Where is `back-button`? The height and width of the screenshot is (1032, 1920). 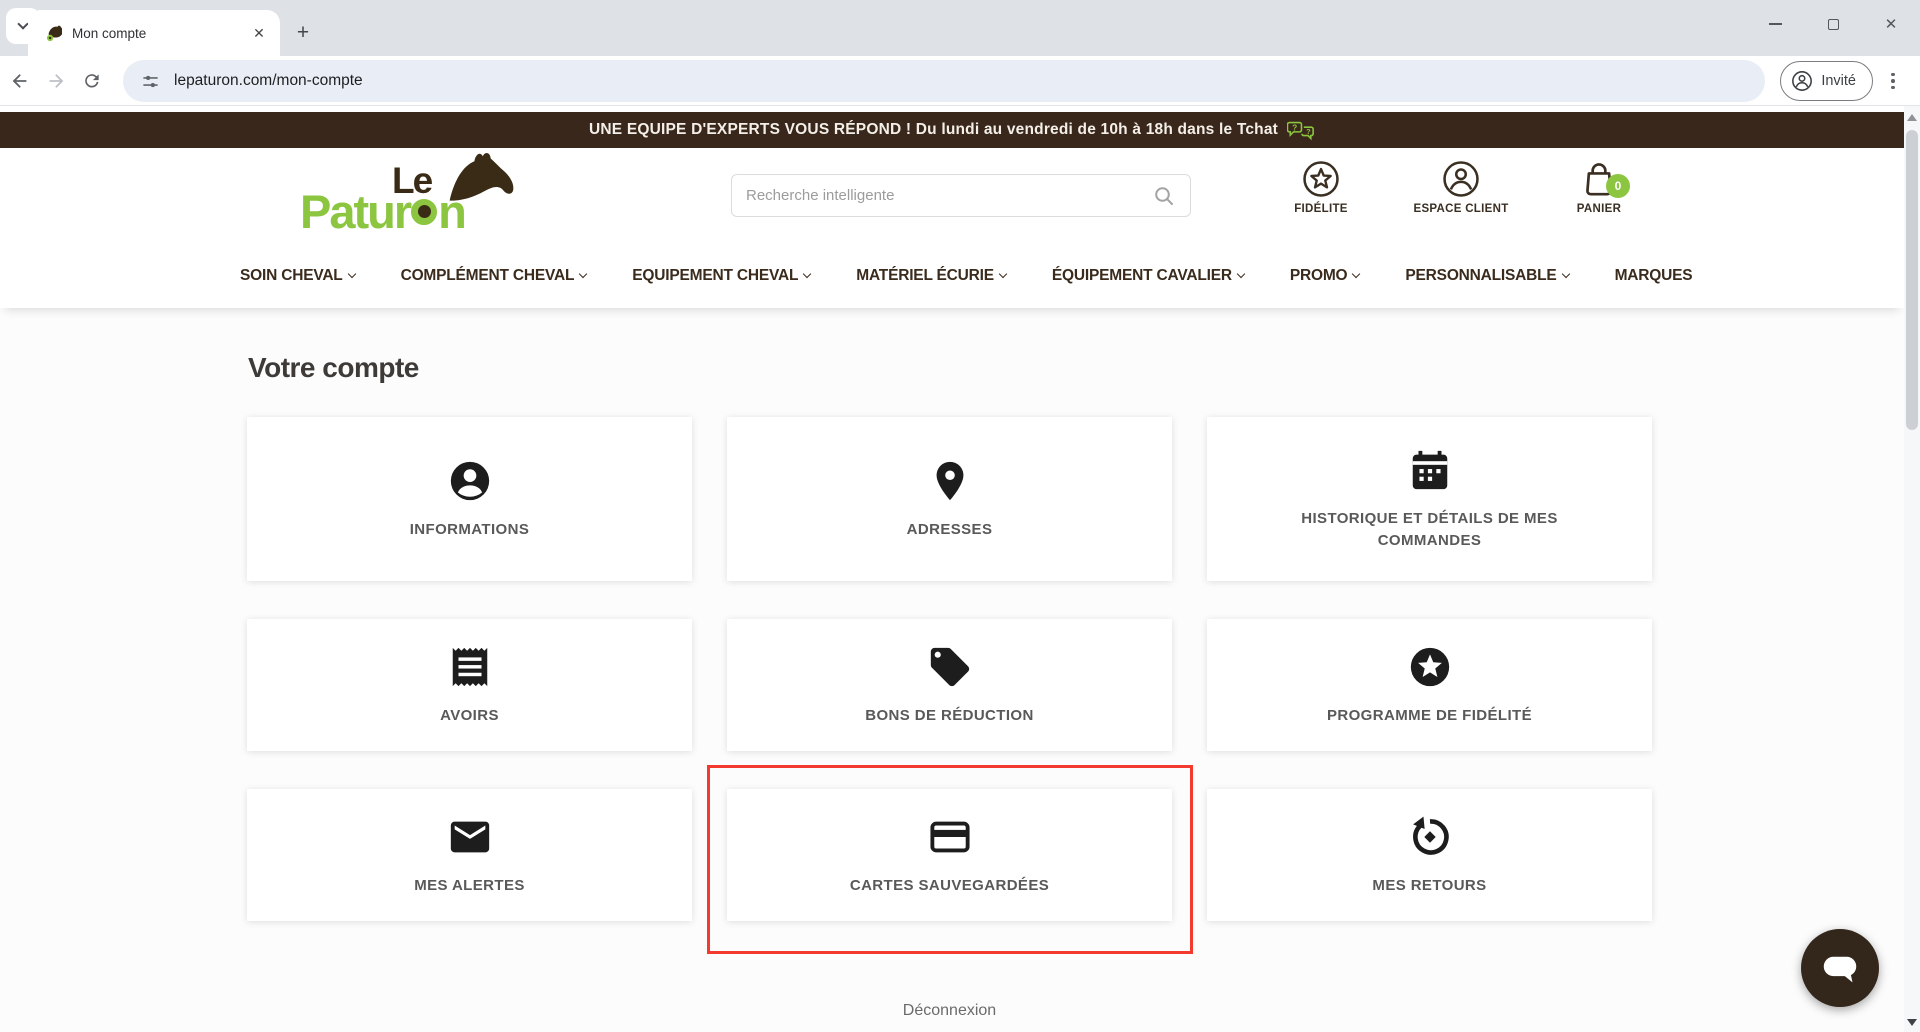 back-button is located at coordinates (20, 81).